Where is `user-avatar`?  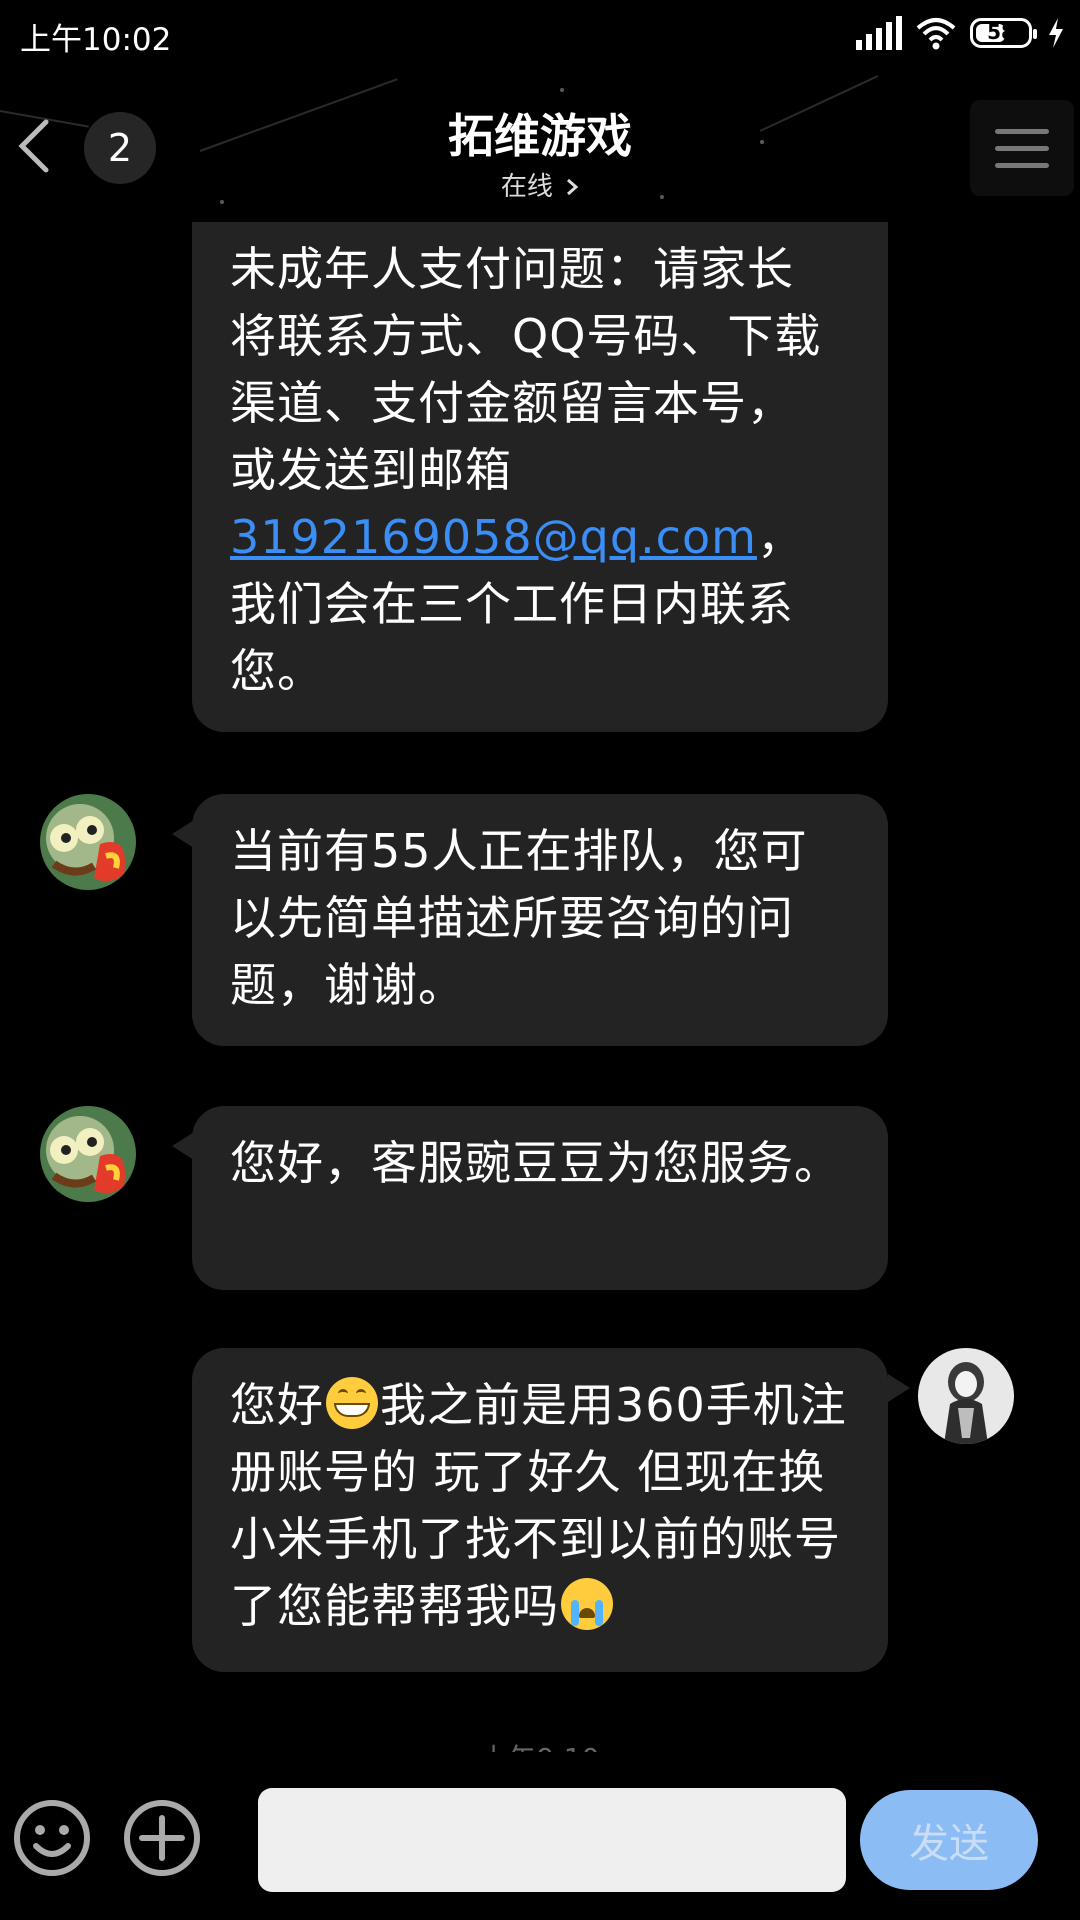
user-avatar is located at coordinates (966, 1396).